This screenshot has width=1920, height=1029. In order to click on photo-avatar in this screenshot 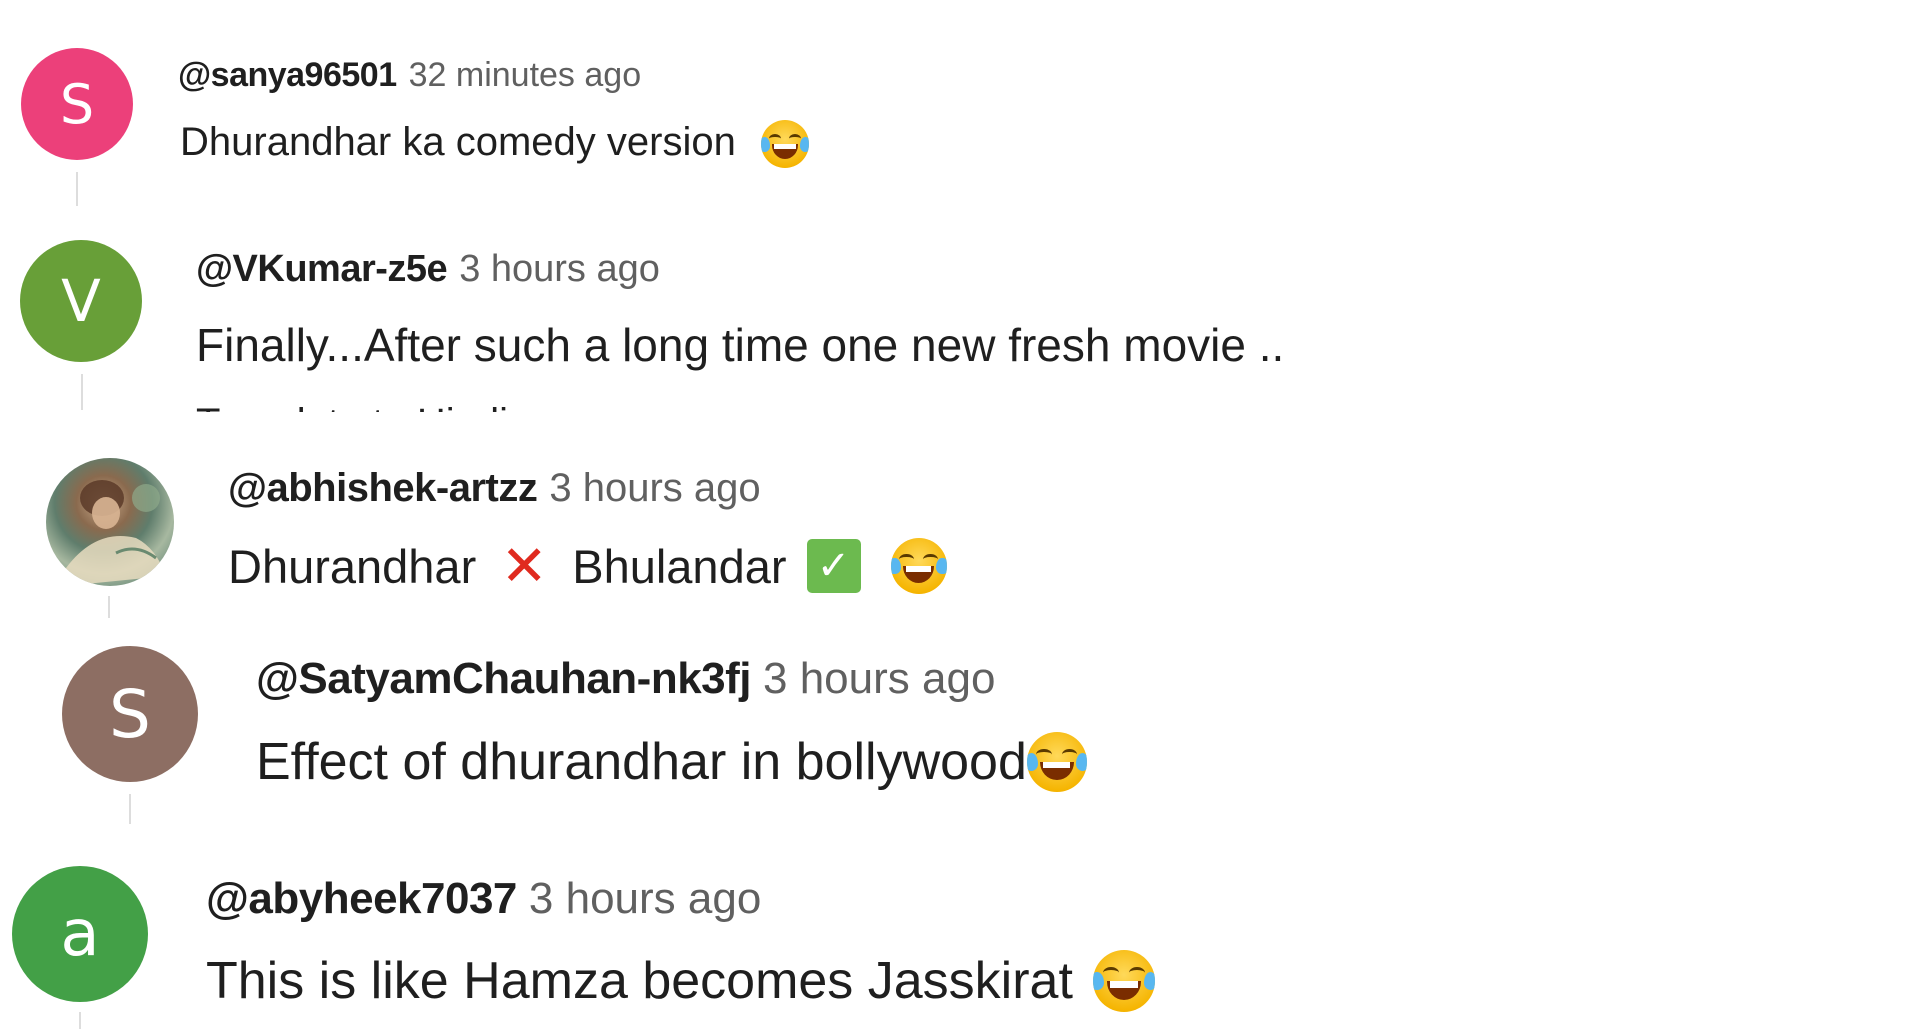, I will do `click(110, 522)`.